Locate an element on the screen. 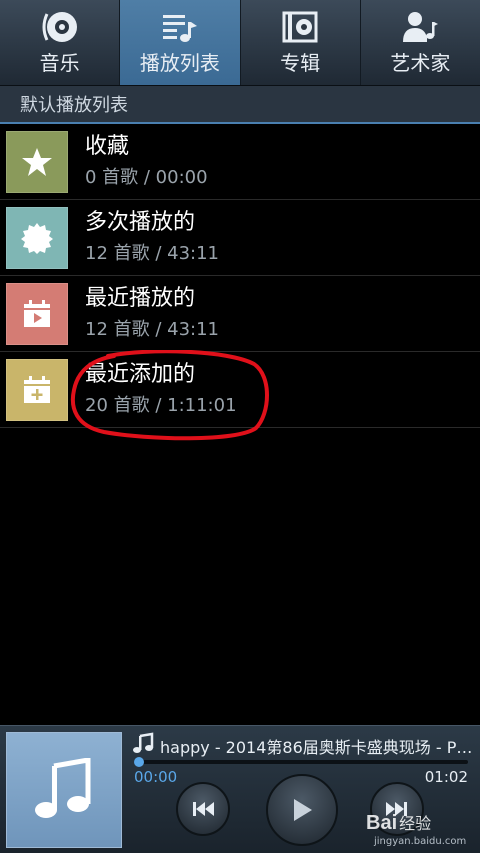 Image resolution: width=480 pixels, height=853 pixels. star-icon is located at coordinates (37, 161).